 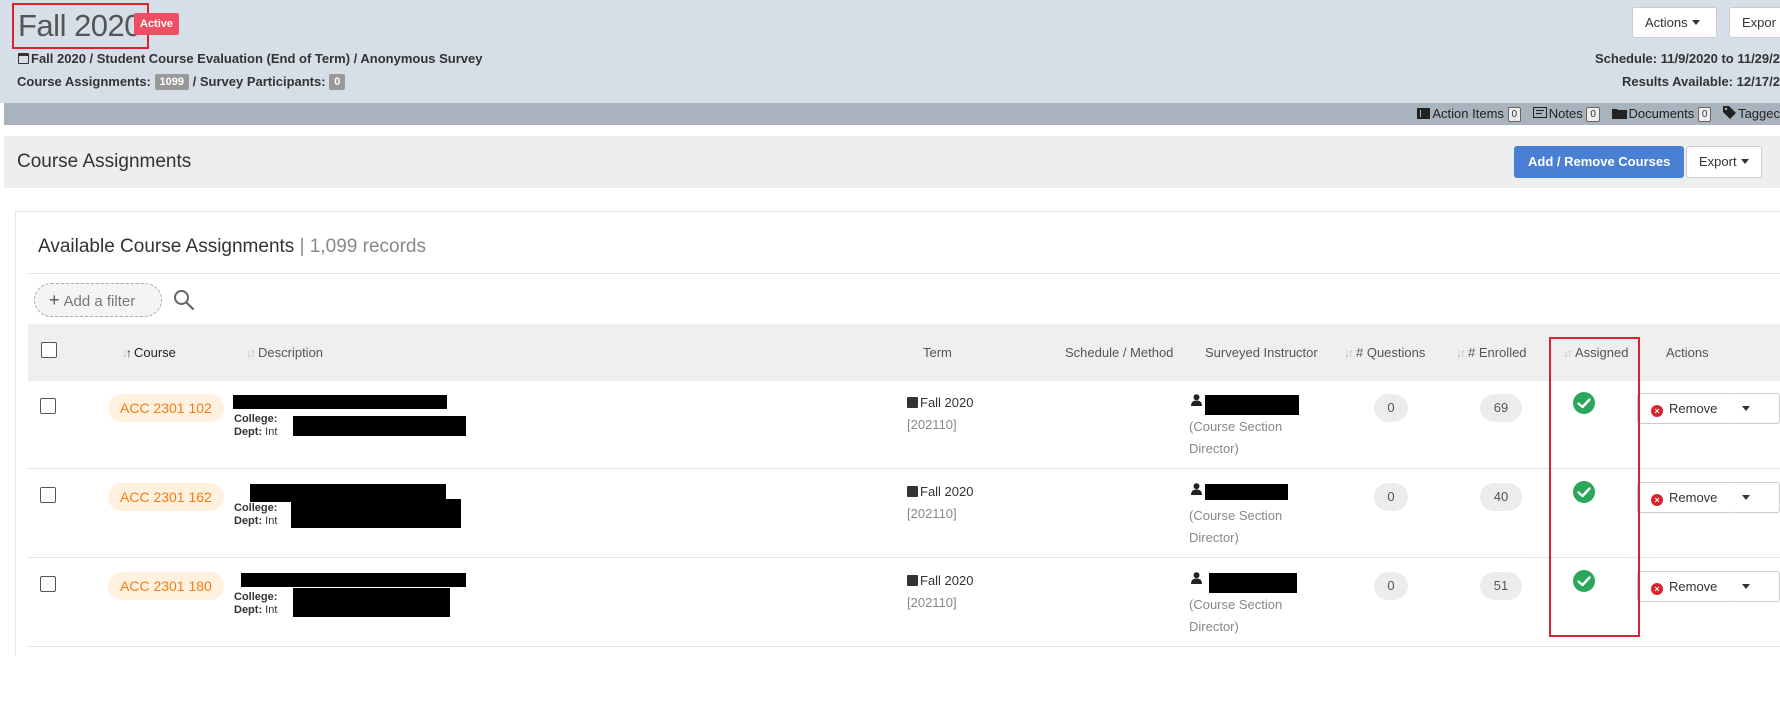 I want to click on notes-link: Notes 0, so click(x=1566, y=114).